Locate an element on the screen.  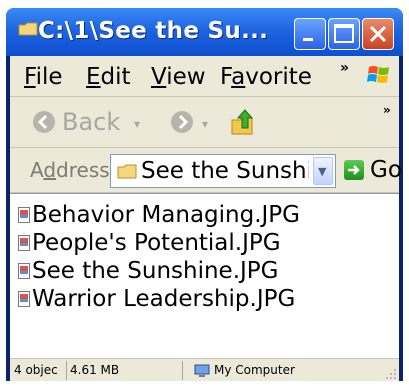
forward-dropdown-icon: ▾ is located at coordinates (205, 124).